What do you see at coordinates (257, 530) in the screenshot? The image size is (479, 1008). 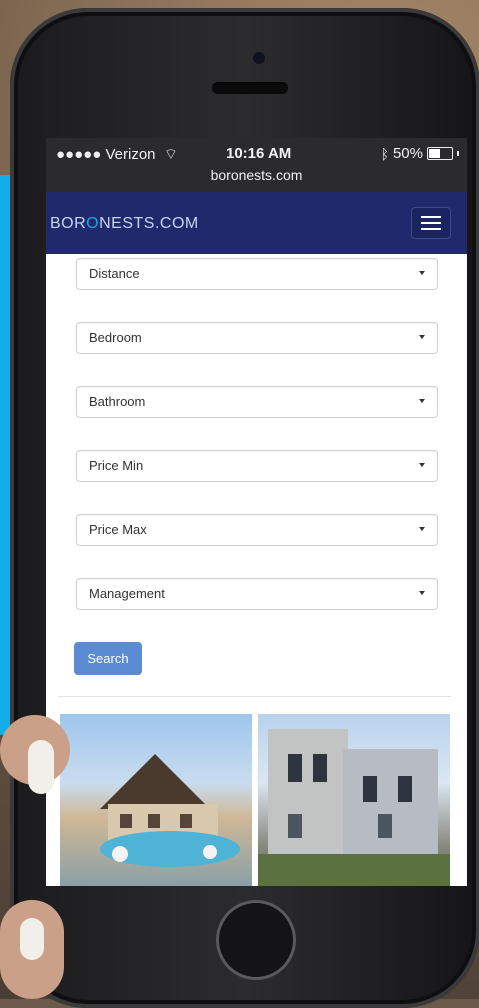 I see `price-max-select: Price Max` at bounding box center [257, 530].